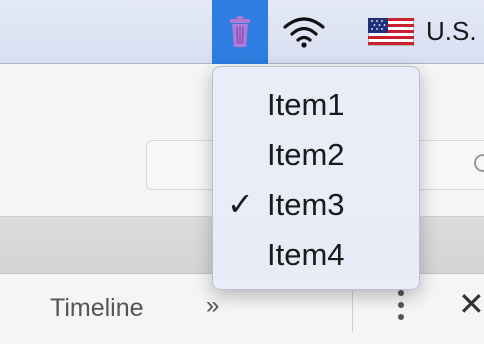 This screenshot has width=484, height=344. What do you see at coordinates (401, 310) in the screenshot?
I see `more-options-icon` at bounding box center [401, 310].